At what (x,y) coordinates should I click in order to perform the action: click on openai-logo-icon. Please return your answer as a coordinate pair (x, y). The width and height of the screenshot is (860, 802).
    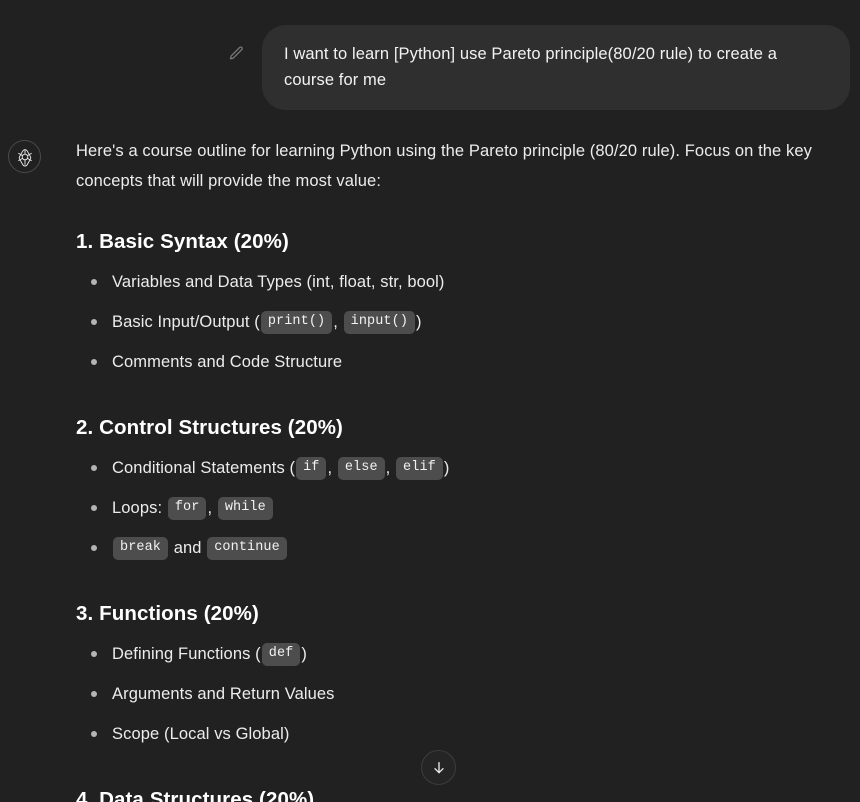
    Looking at the image, I should click on (24, 156).